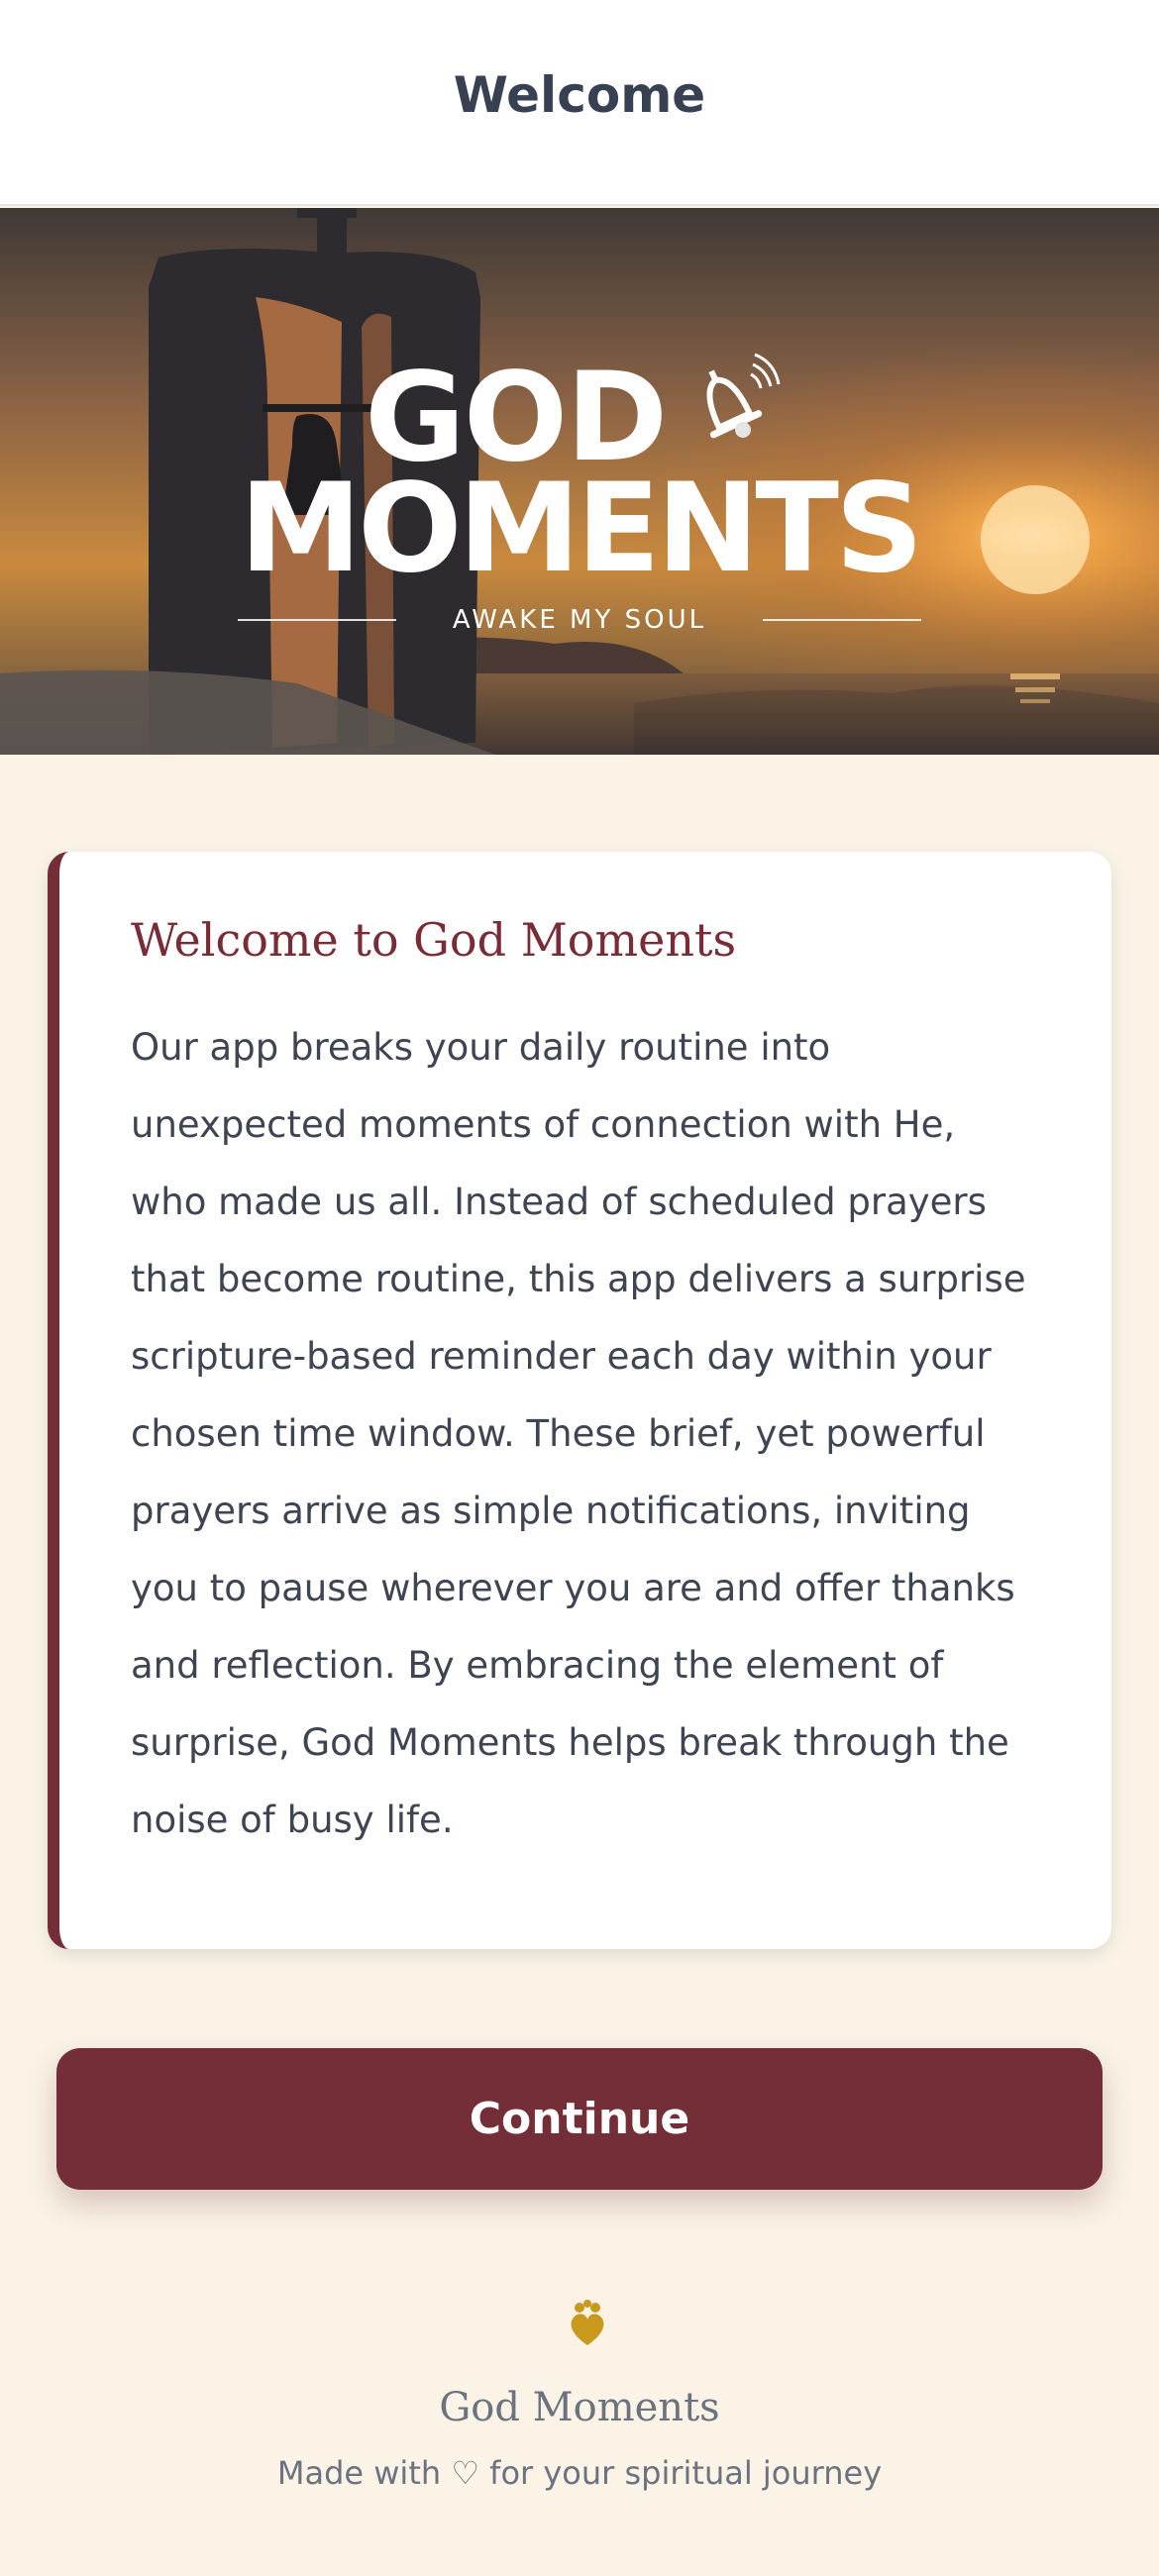  I want to click on card-title: Welcome to God Moments, so click(434, 940).